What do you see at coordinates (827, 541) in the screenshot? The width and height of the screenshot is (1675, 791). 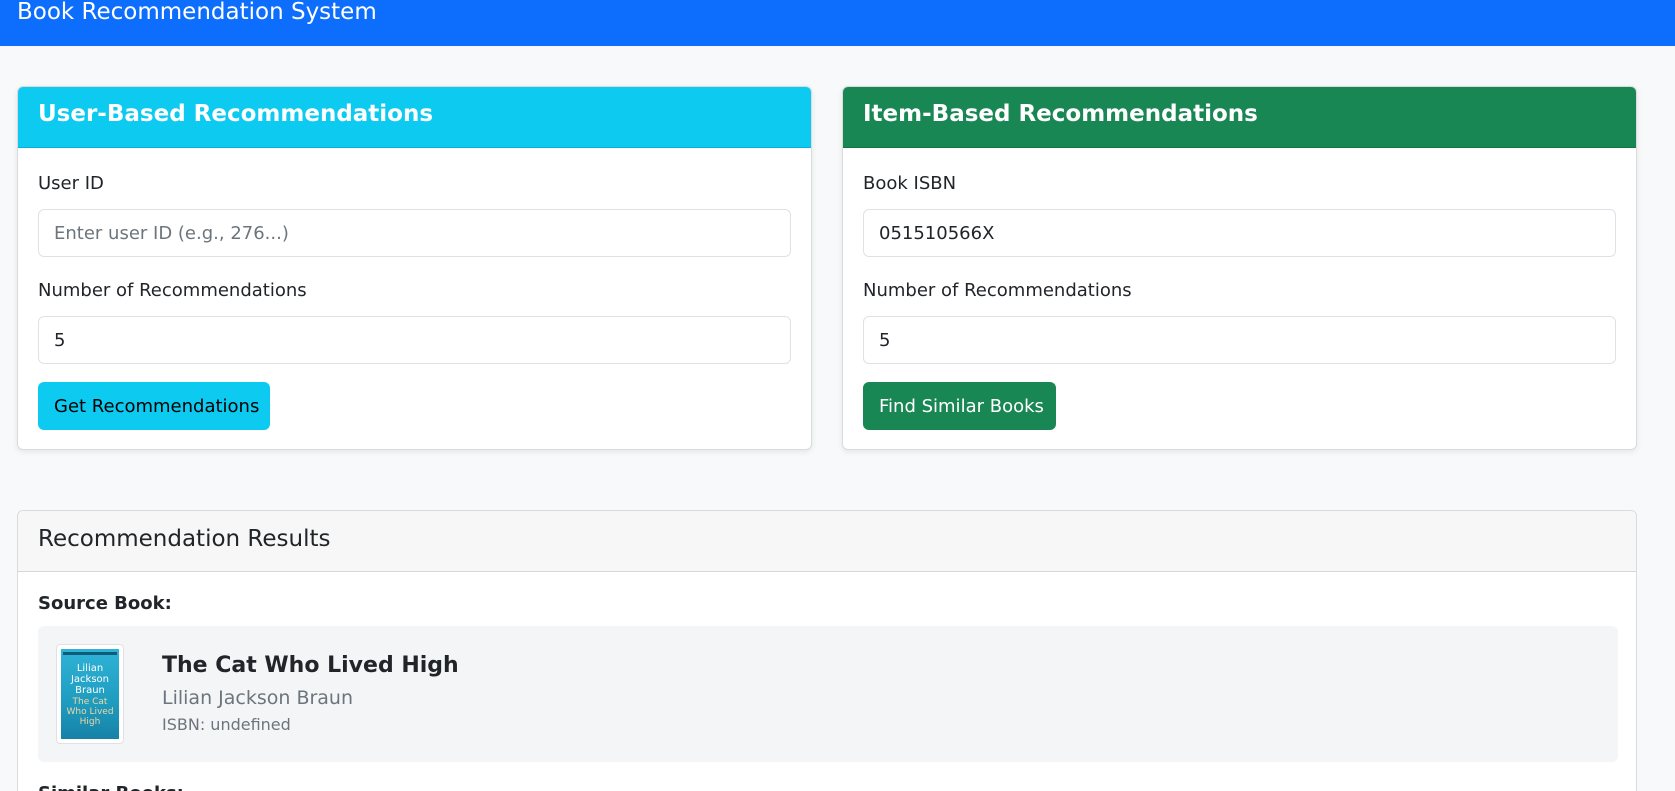 I see `results-card-header: Recommendation Results` at bounding box center [827, 541].